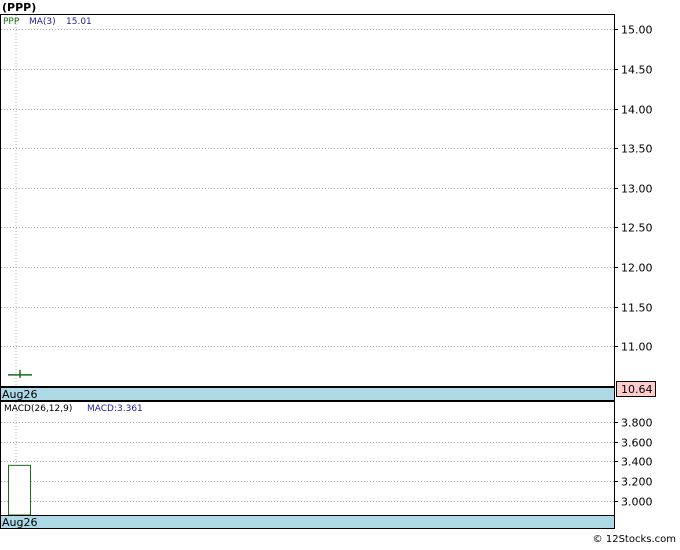  What do you see at coordinates (19, 522) in the screenshot?
I see `macd-date-label: Aug26` at bounding box center [19, 522].